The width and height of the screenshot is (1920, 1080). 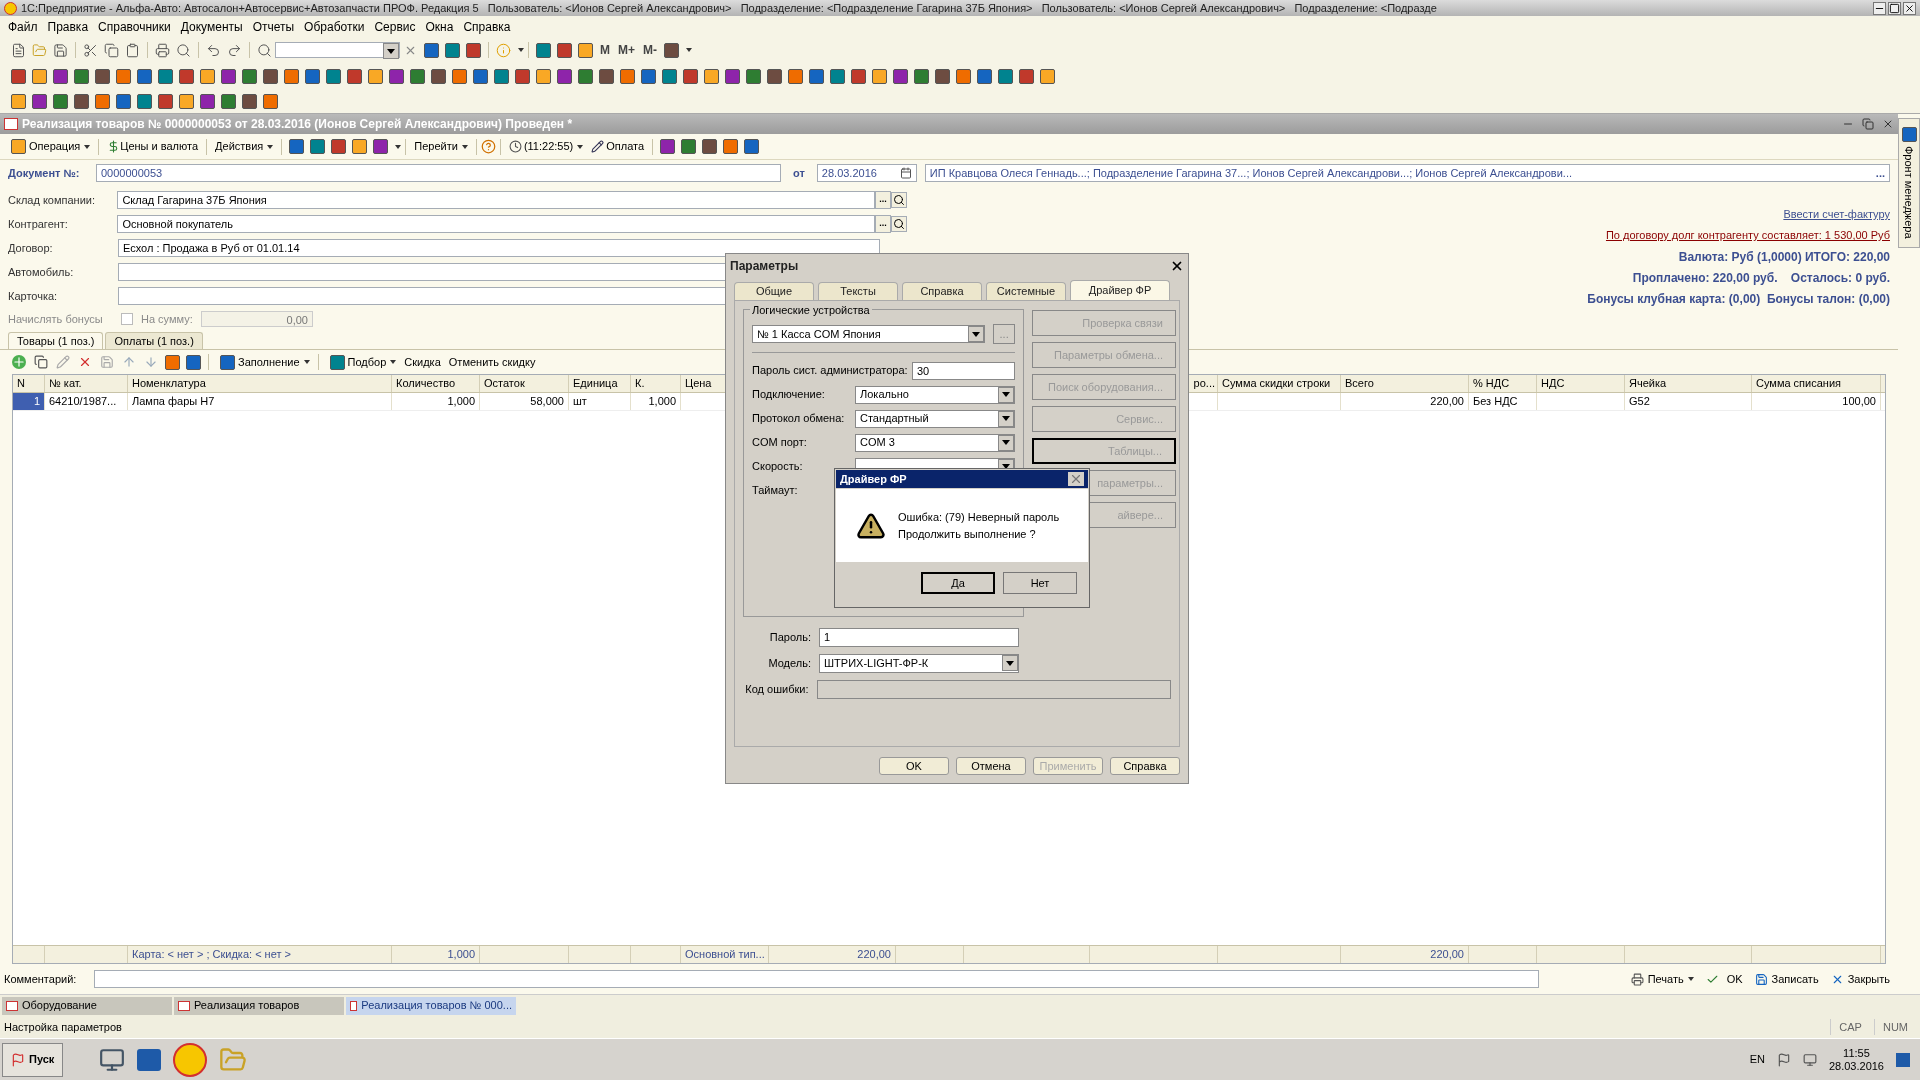 I want to click on fill-menu: Заполнение, so click(x=263, y=362).